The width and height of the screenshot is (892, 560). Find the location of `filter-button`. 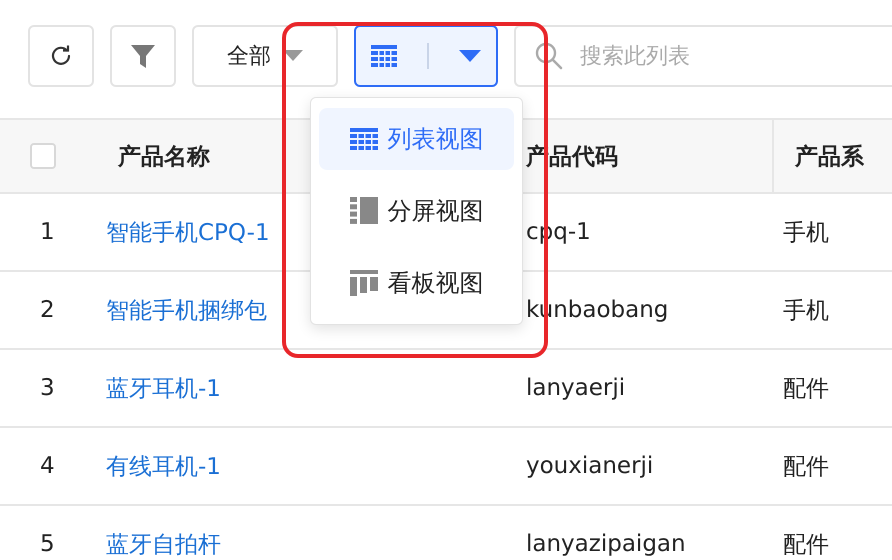

filter-button is located at coordinates (143, 56).